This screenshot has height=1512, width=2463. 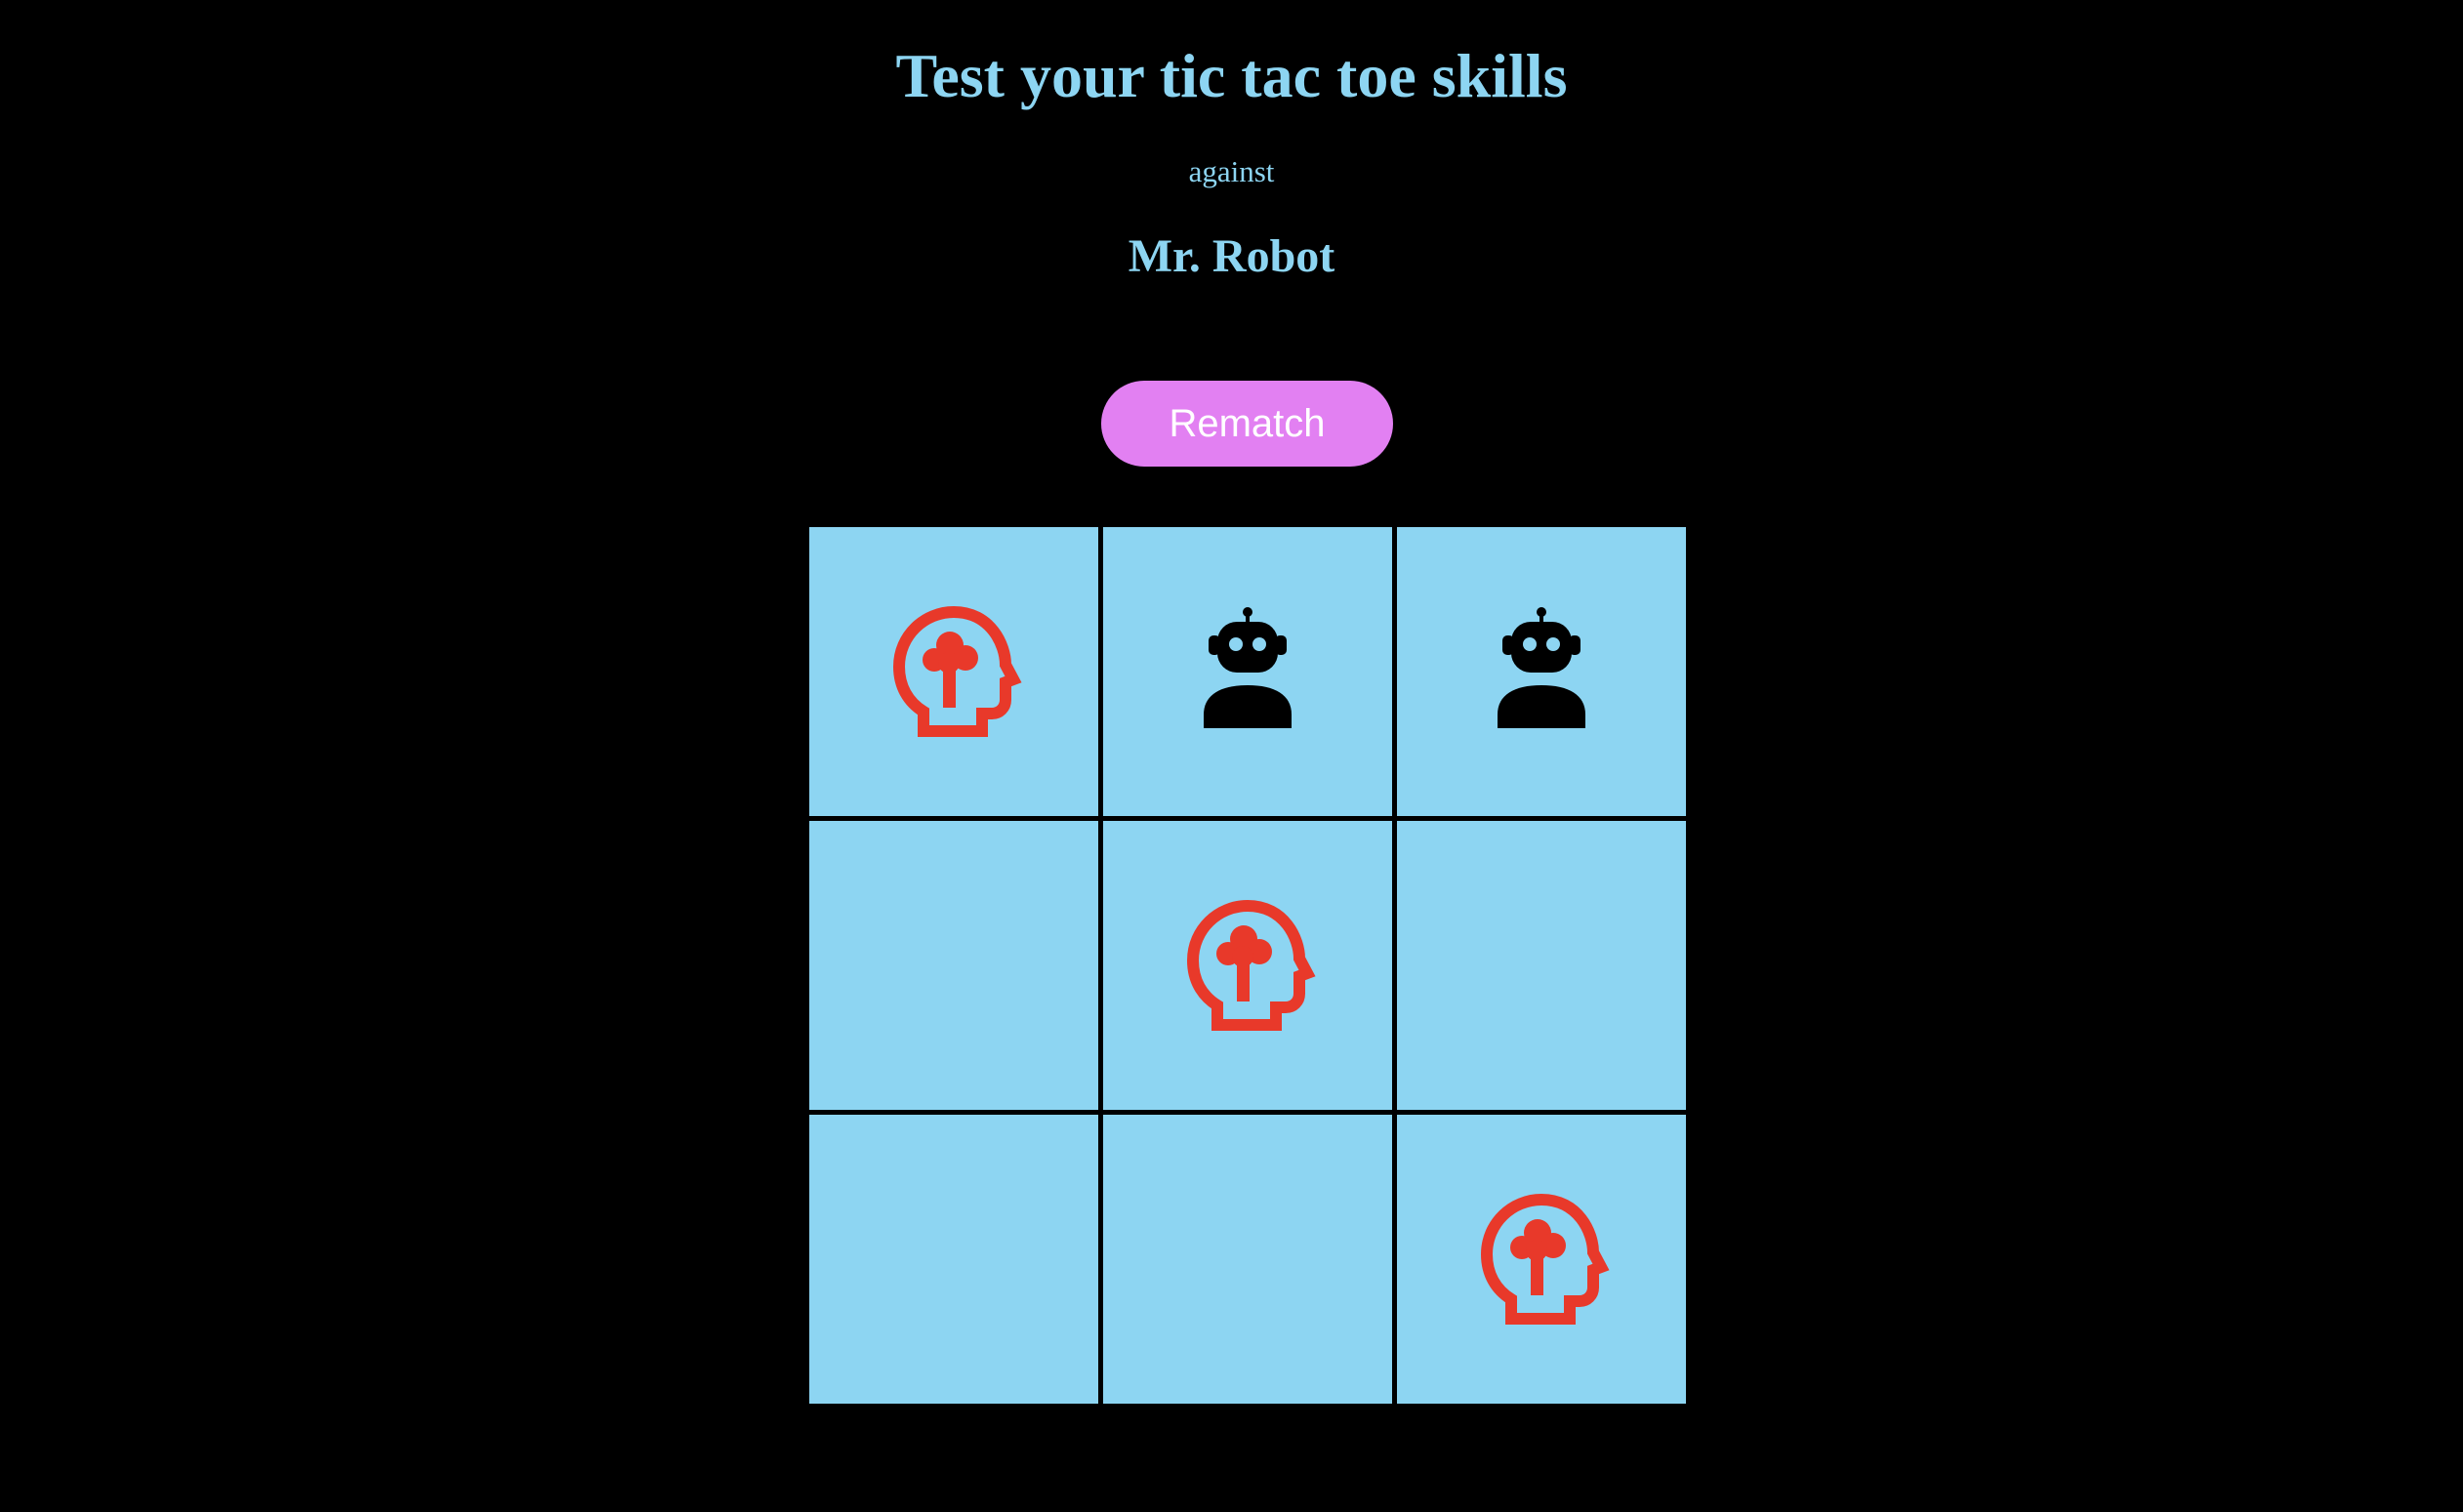 I want to click on rematch-button: Rematch, so click(x=1247, y=424).